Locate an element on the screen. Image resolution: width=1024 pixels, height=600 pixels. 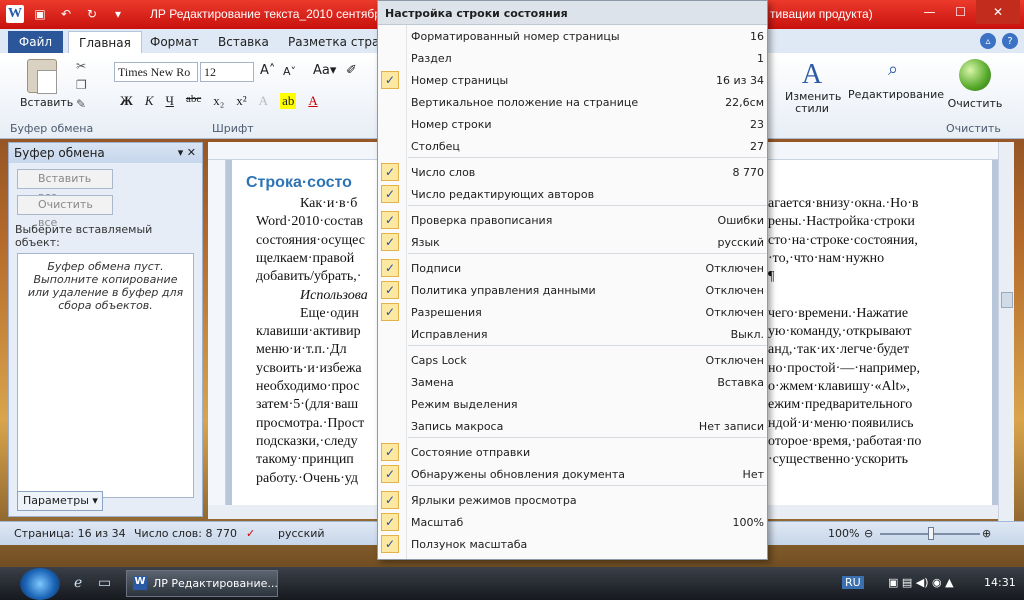
zoom-in-icon: ⊕ is located at coordinates (986, 533).